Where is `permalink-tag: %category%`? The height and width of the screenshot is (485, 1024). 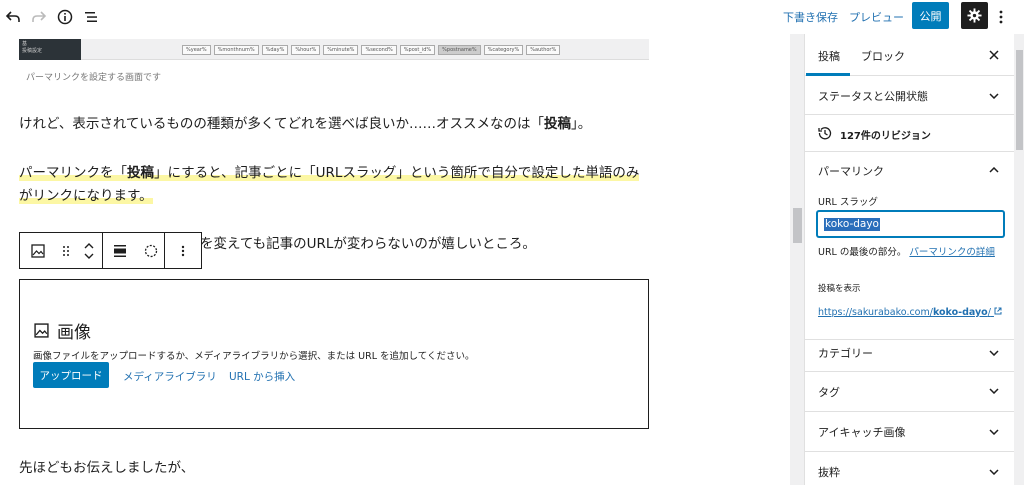
permalink-tag: %category% is located at coordinates (503, 50).